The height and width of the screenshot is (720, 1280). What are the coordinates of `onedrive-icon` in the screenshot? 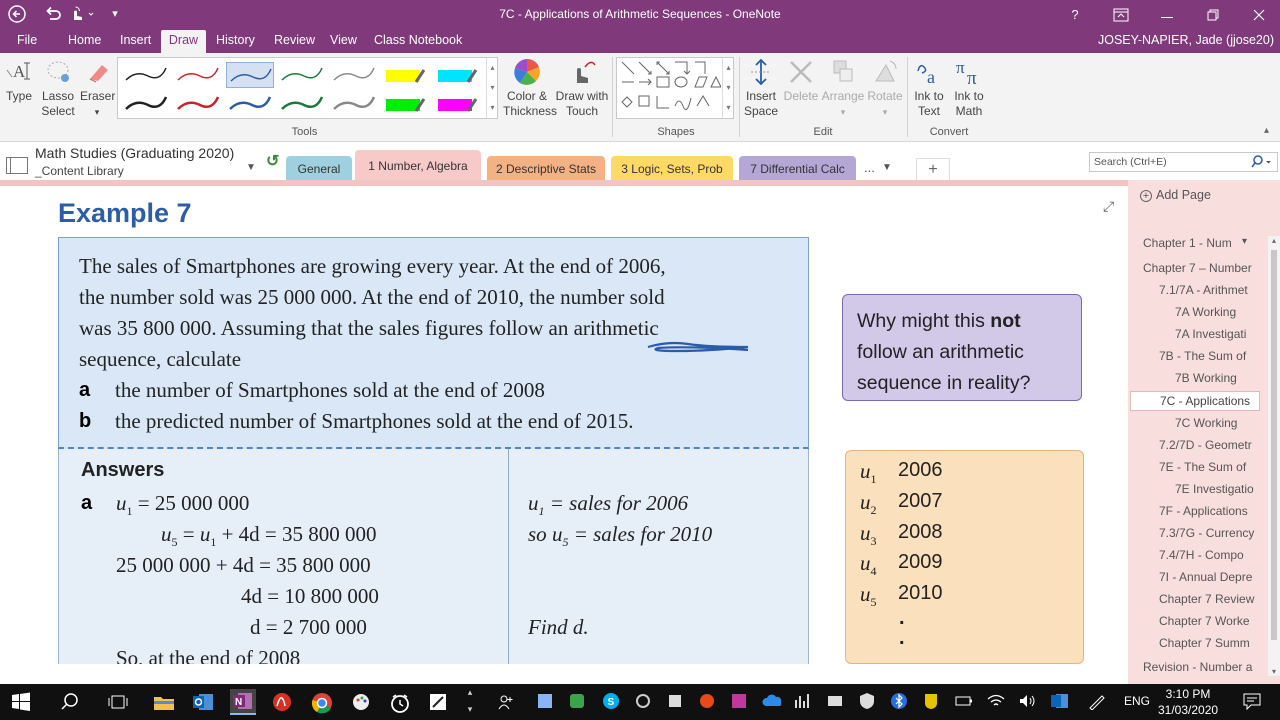 It's located at (772, 702).